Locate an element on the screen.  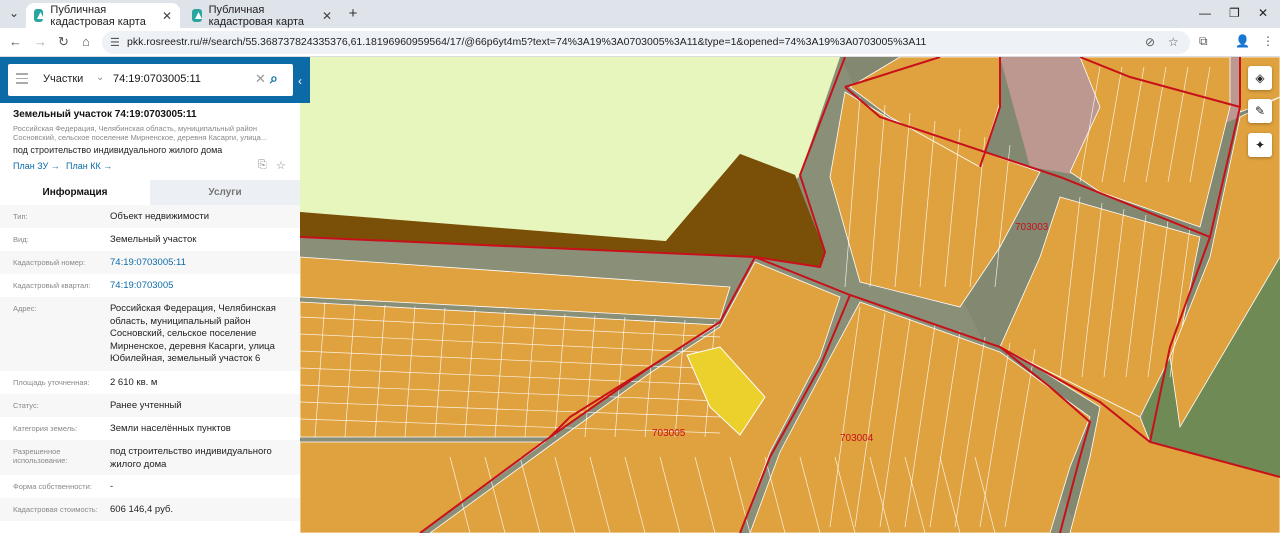
browser-tab-1: Публичная кадастровая карта ✕ is located at coordinates (103, 15).